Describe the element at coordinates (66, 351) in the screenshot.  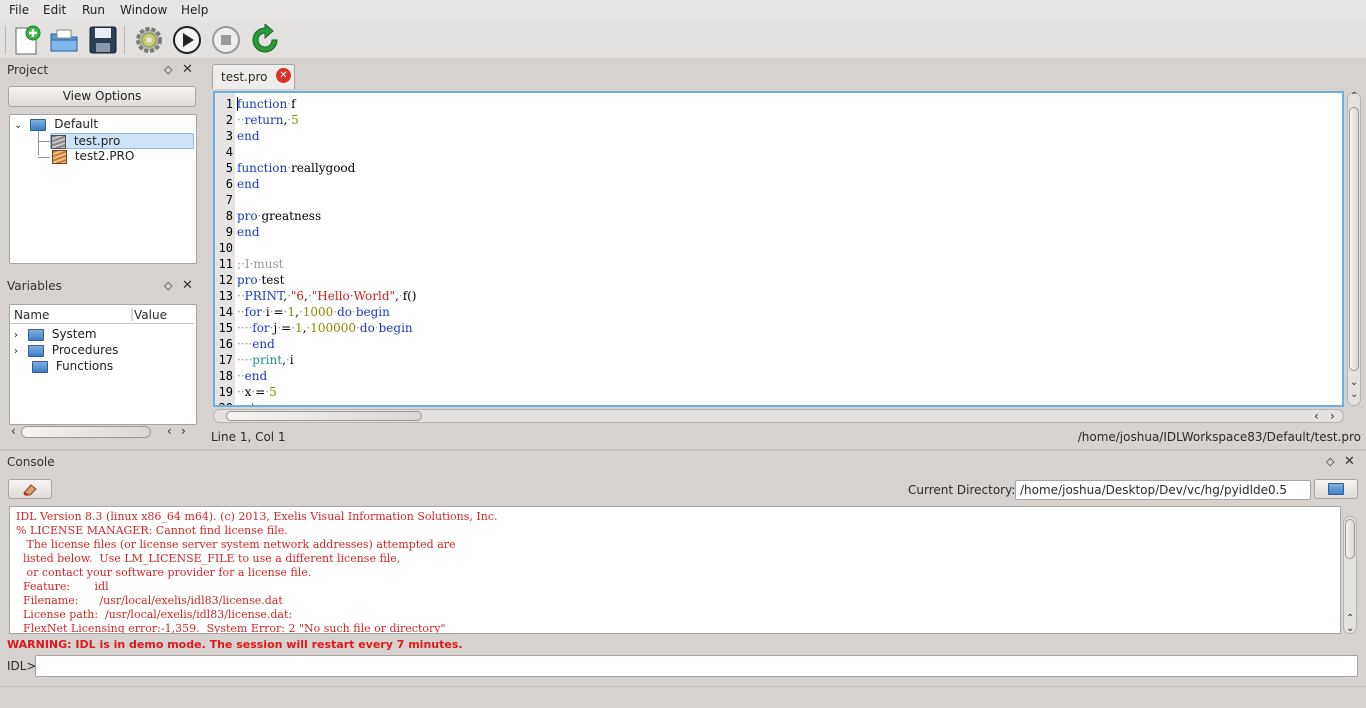
I see `tree-item-procedures: › Procedures` at that location.